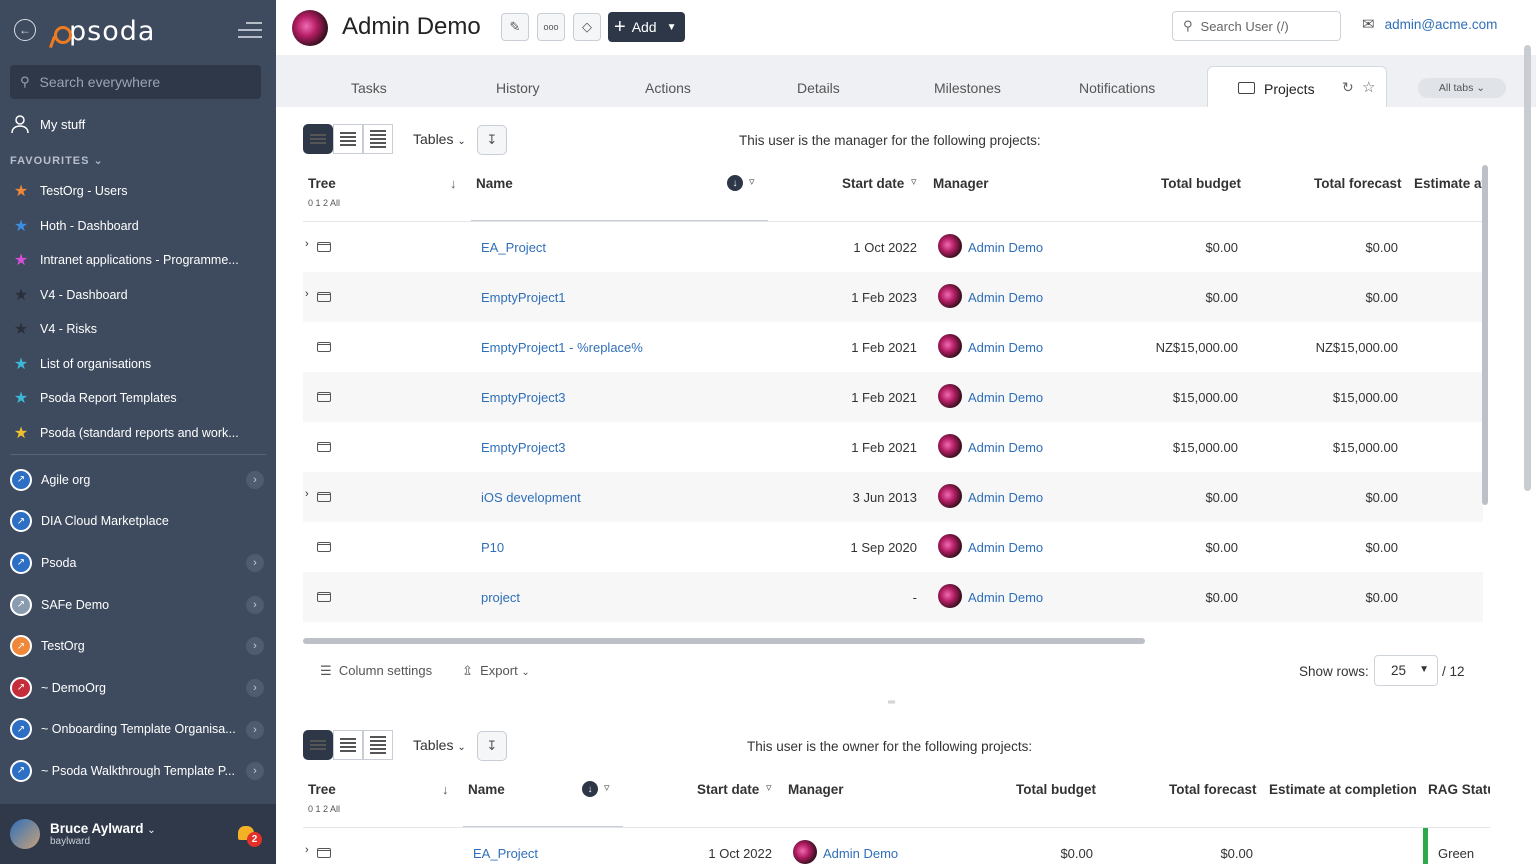  I want to click on sidebar-search-input: ⚲ Search everywhere, so click(135, 82).